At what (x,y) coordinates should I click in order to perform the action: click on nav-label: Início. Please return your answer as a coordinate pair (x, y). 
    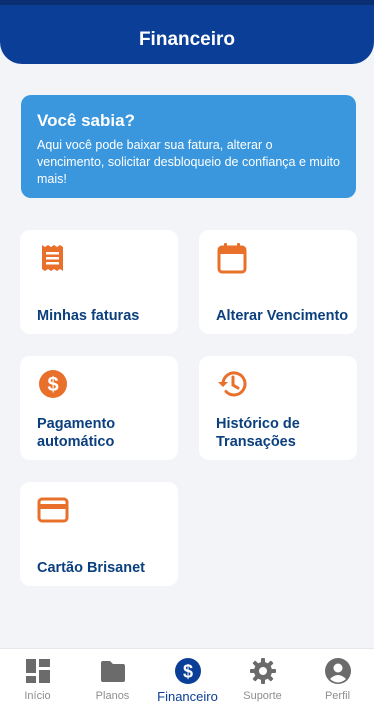
    Looking at the image, I should click on (37, 696).